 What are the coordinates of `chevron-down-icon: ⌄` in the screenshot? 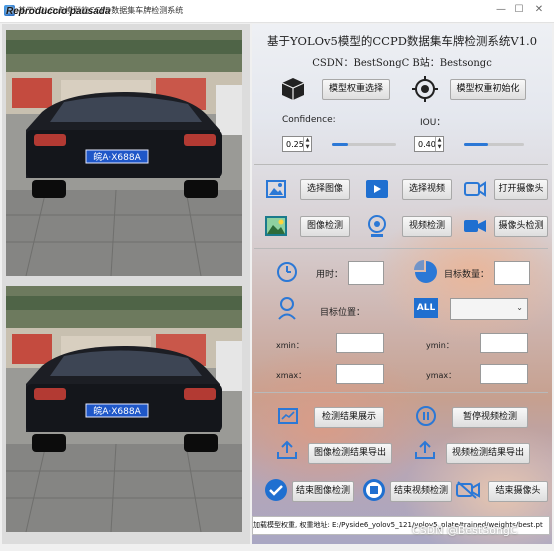 It's located at (519, 307).